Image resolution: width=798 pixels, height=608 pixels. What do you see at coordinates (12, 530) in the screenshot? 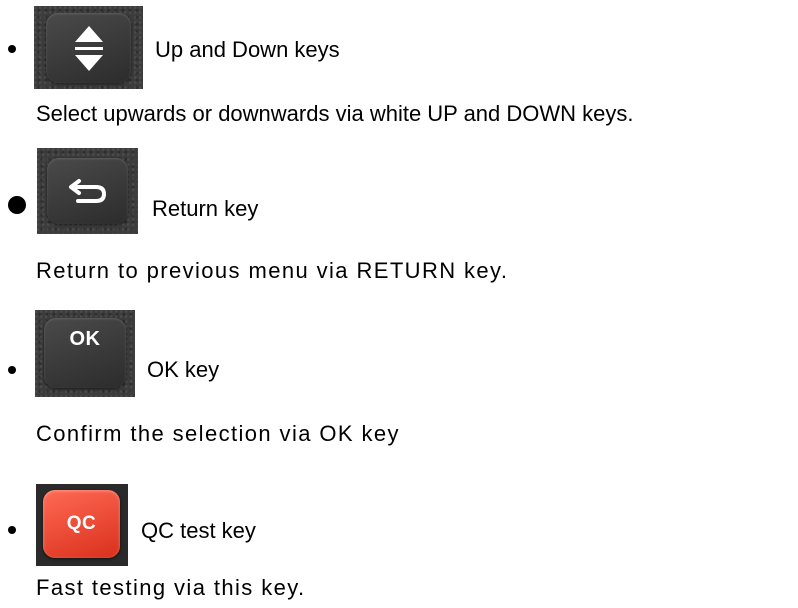
I see `bullet-qc` at bounding box center [12, 530].